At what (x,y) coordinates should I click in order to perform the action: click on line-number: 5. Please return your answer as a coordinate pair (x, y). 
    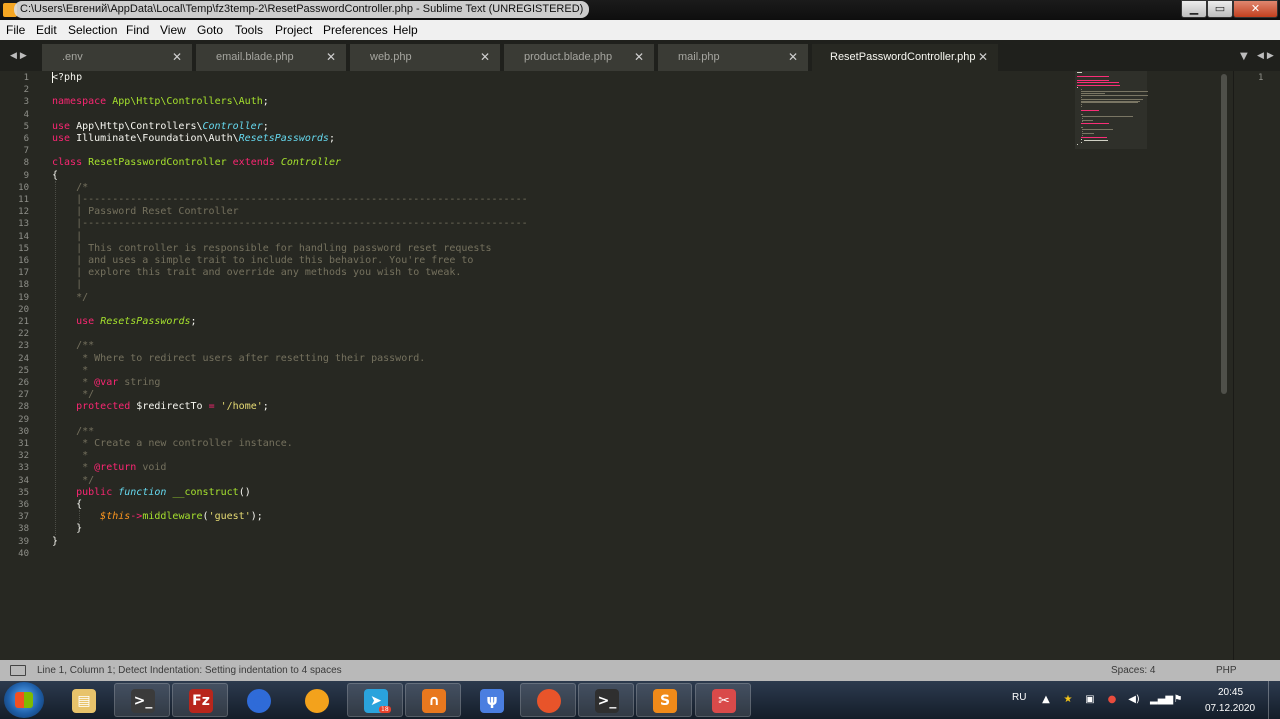
    Looking at the image, I should click on (26, 126).